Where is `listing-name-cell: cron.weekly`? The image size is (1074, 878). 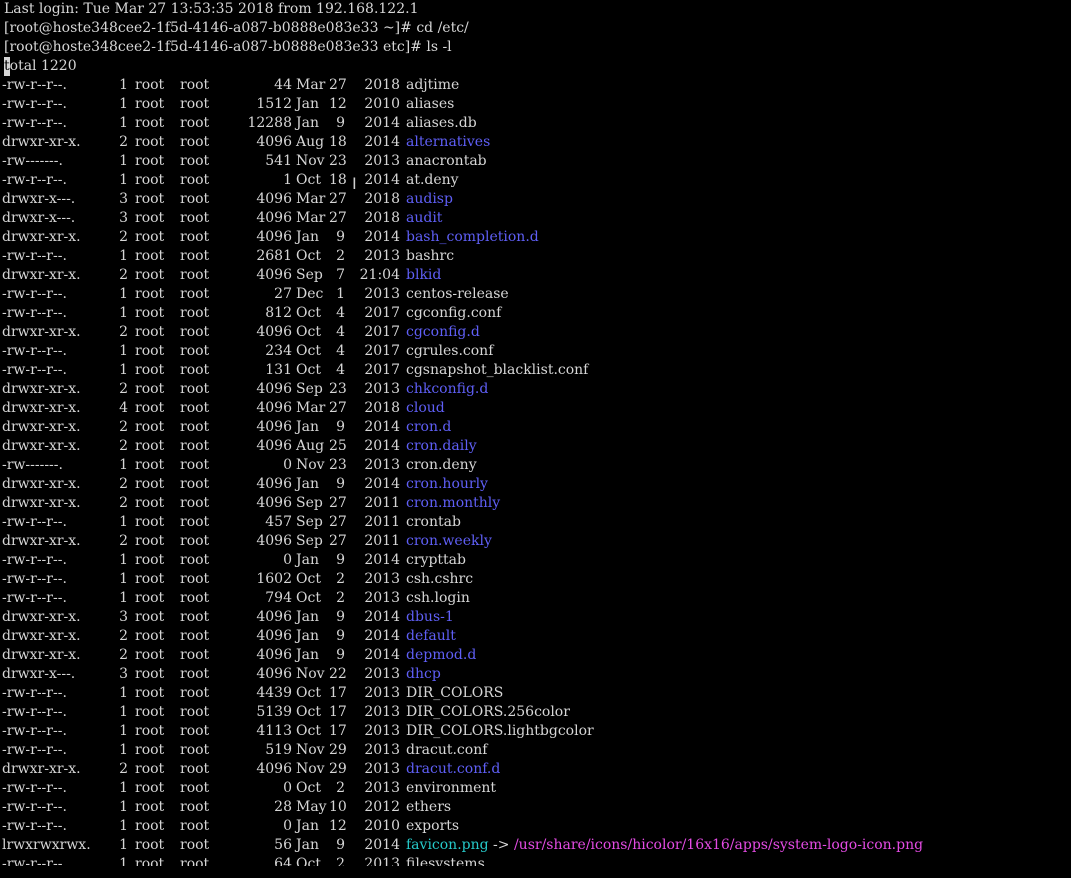
listing-name-cell: cron.weekly is located at coordinates (449, 541).